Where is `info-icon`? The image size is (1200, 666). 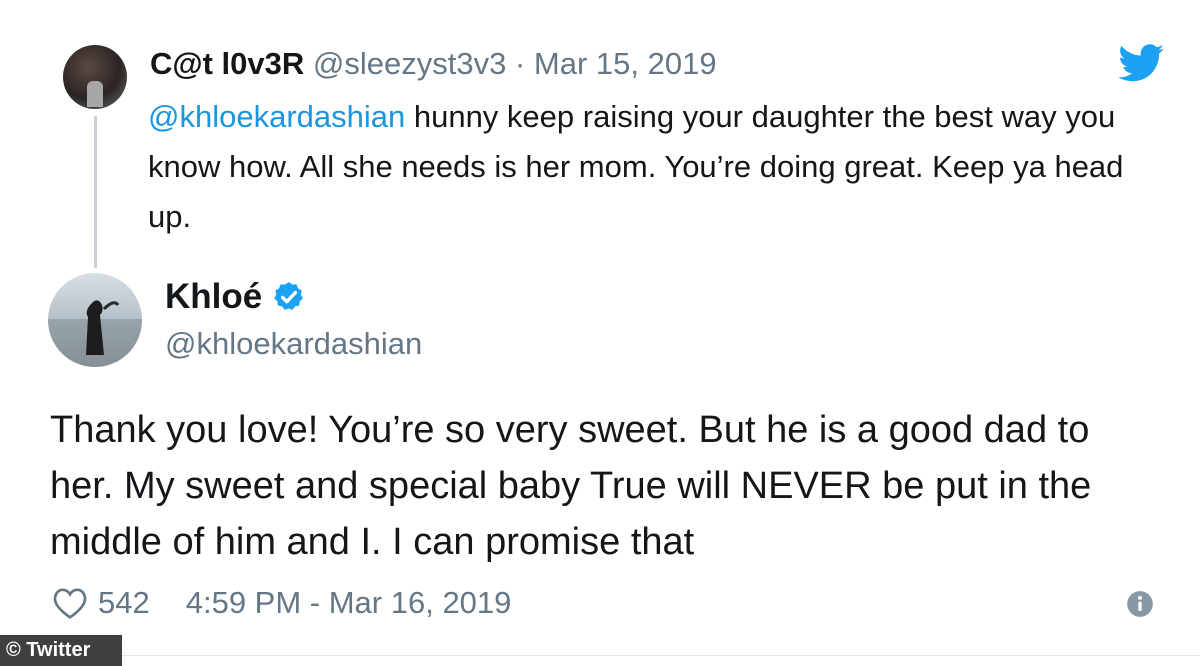
info-icon is located at coordinates (1140, 604).